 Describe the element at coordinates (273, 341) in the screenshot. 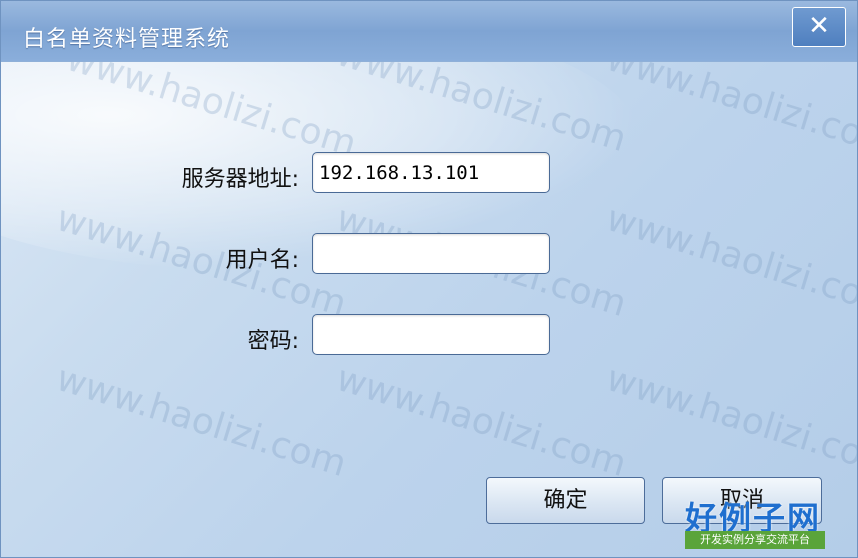

I see `password-label: 密码:` at that location.